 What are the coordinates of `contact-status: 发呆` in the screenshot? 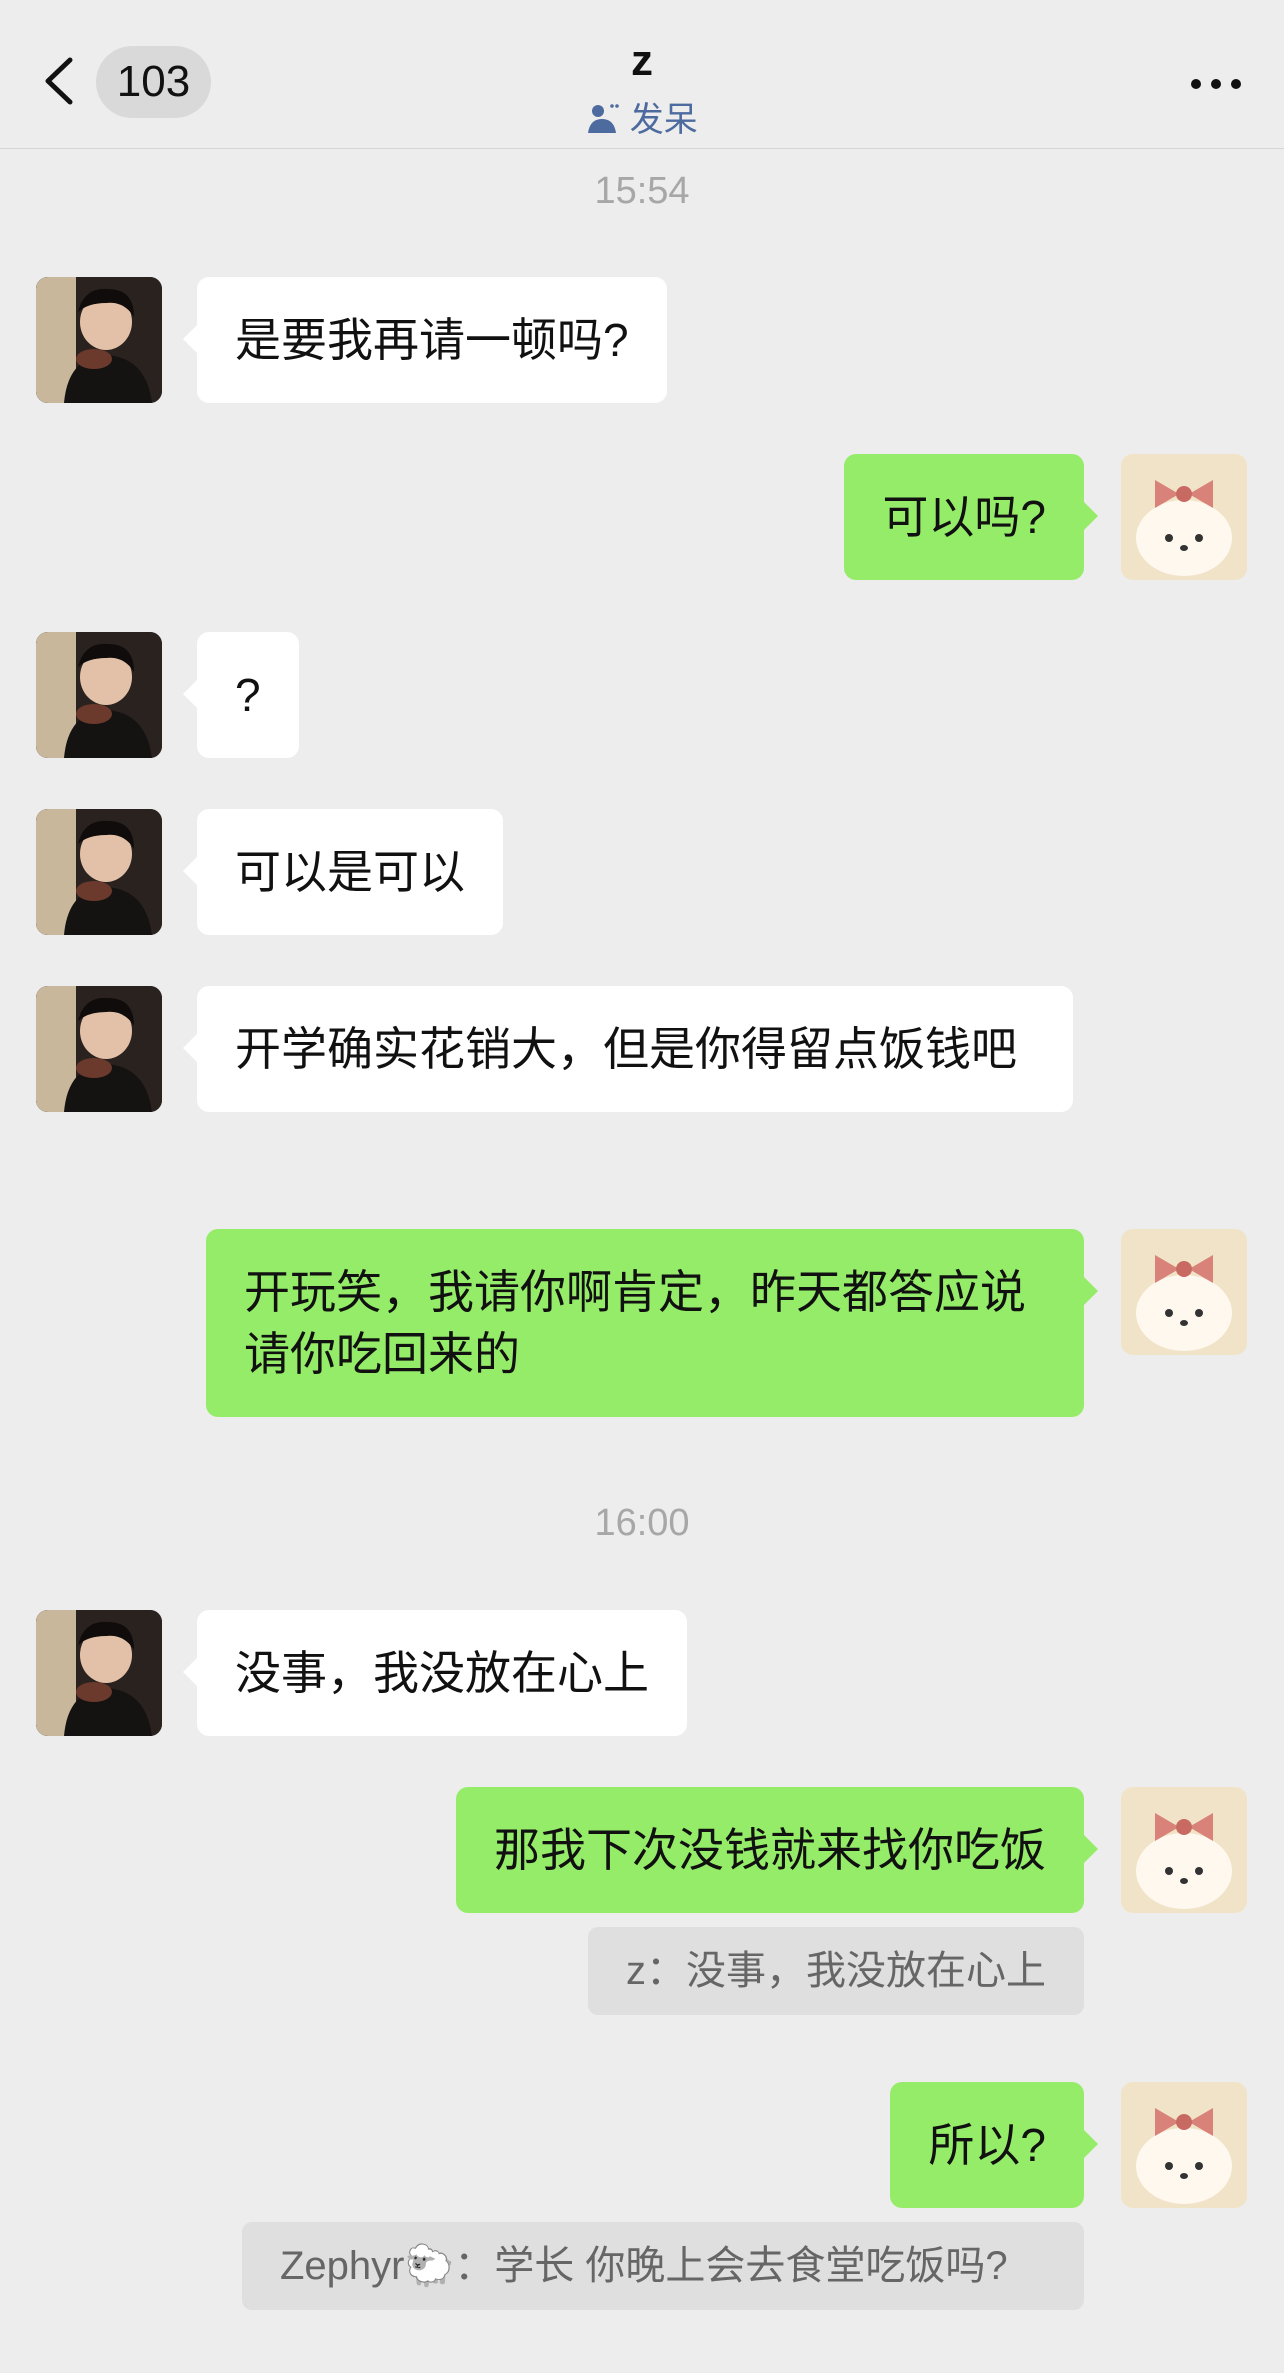 It's located at (642, 116).